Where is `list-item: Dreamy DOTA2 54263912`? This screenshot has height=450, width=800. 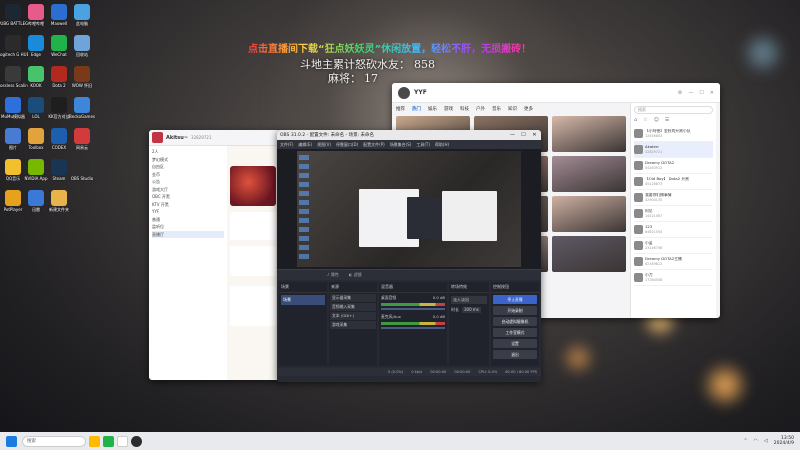 list-item: Dreamy DOTA2 54263912 is located at coordinates (673, 166).